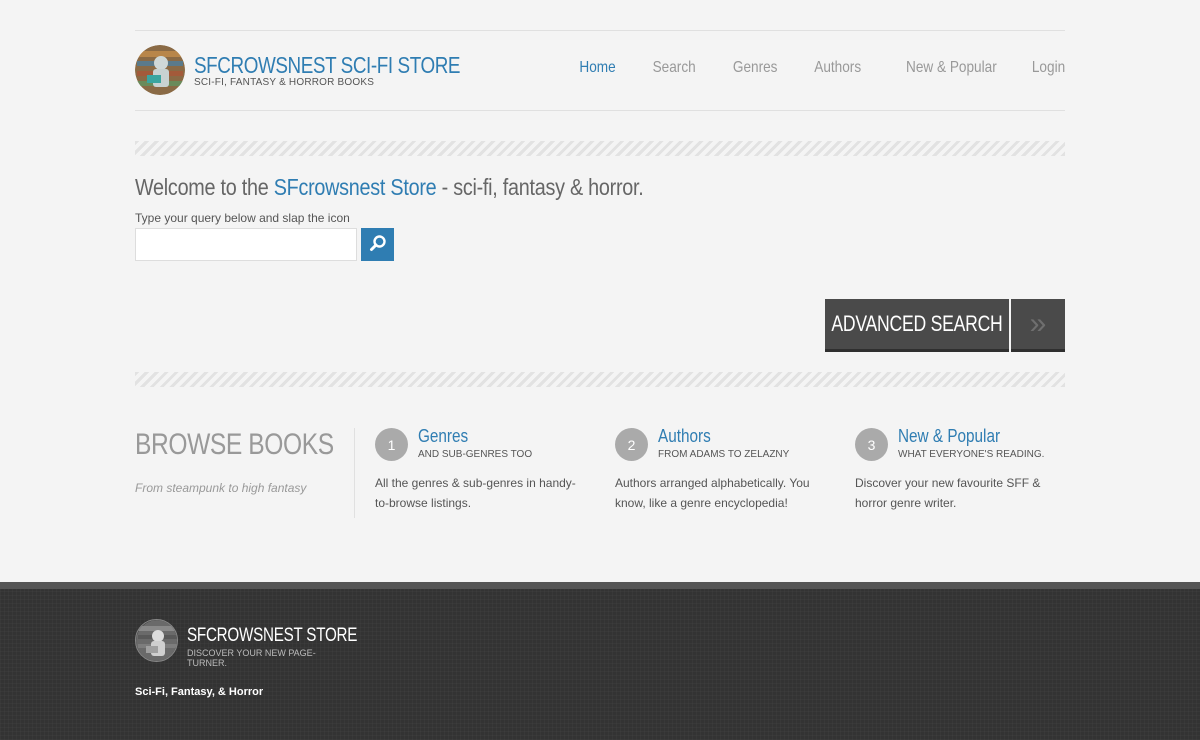 This screenshot has width=1200, height=740. Describe the element at coordinates (443, 436) in the screenshot. I see `feature-genres-link: Genres` at that location.